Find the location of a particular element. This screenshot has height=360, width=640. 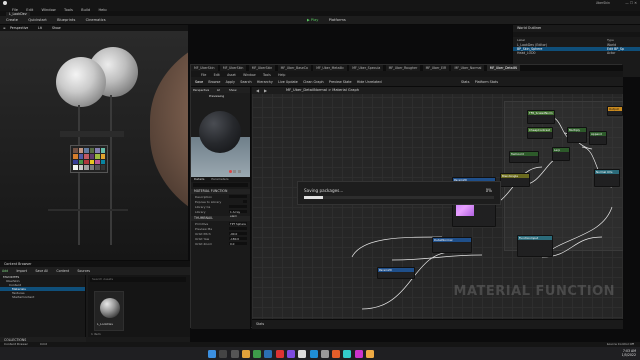

browser-icon is located at coordinates (257, 353).